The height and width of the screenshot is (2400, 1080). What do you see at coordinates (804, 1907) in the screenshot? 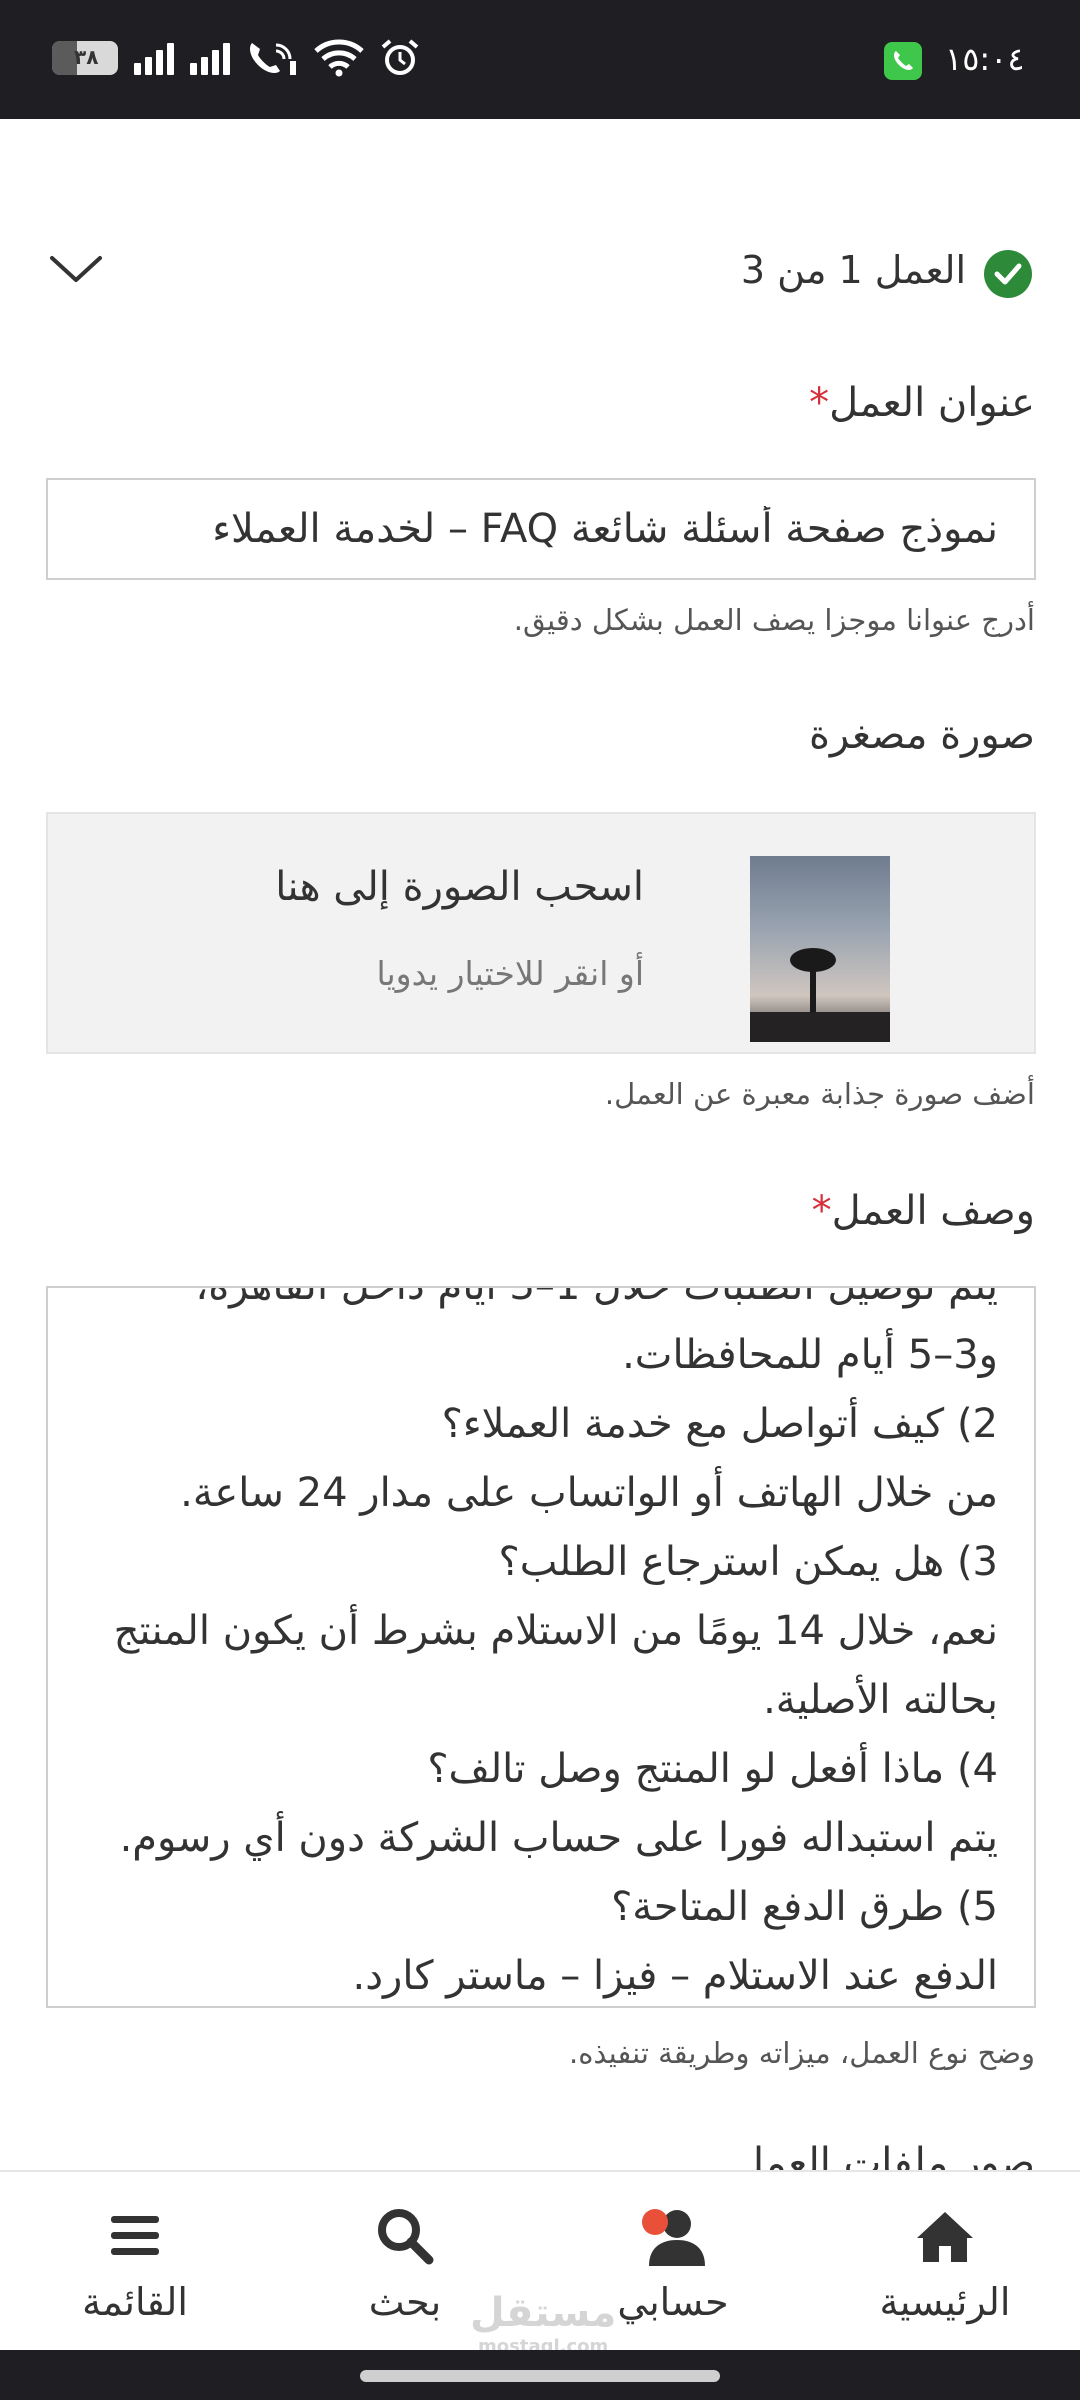
I see `description-line: 5) طرق الدفع المتاحة؟` at bounding box center [804, 1907].